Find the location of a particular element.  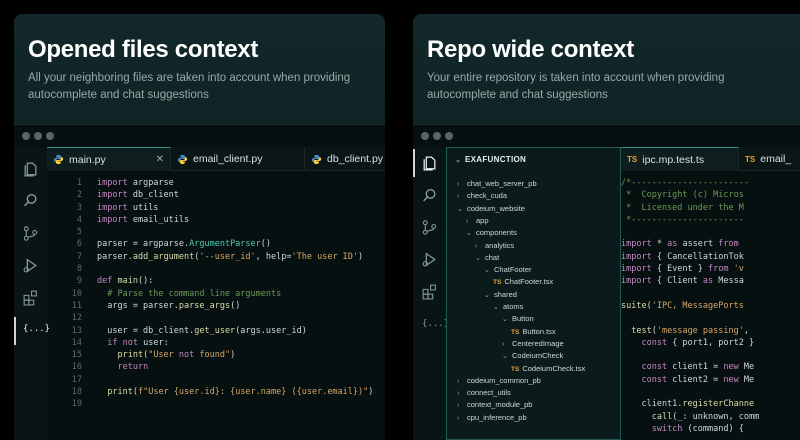

line-number: 6 is located at coordinates (79, 244).